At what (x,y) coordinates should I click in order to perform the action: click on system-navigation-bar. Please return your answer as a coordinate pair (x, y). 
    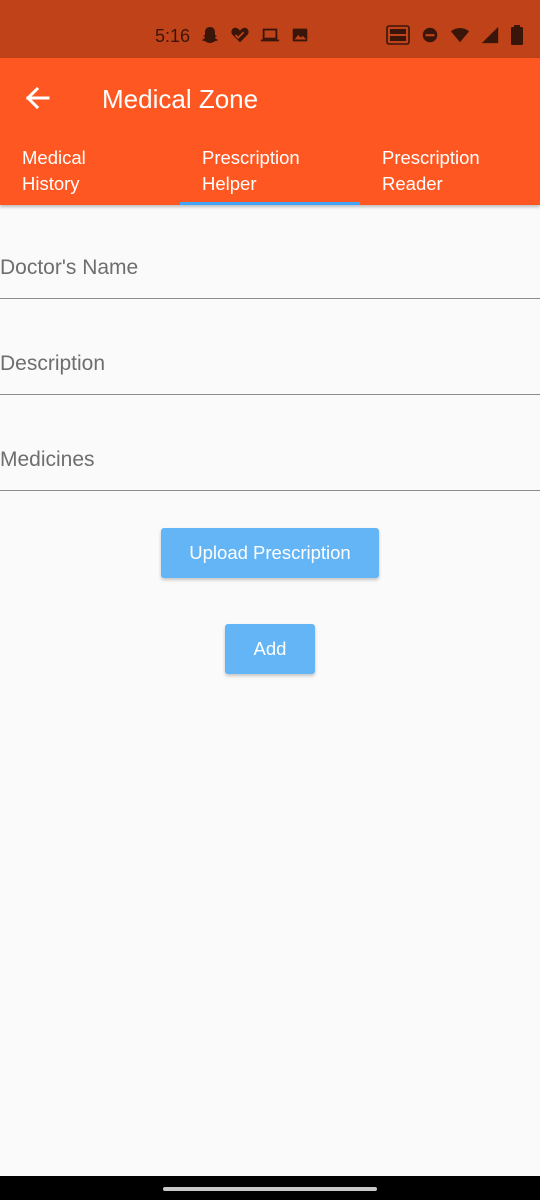
    Looking at the image, I should click on (270, 1188).